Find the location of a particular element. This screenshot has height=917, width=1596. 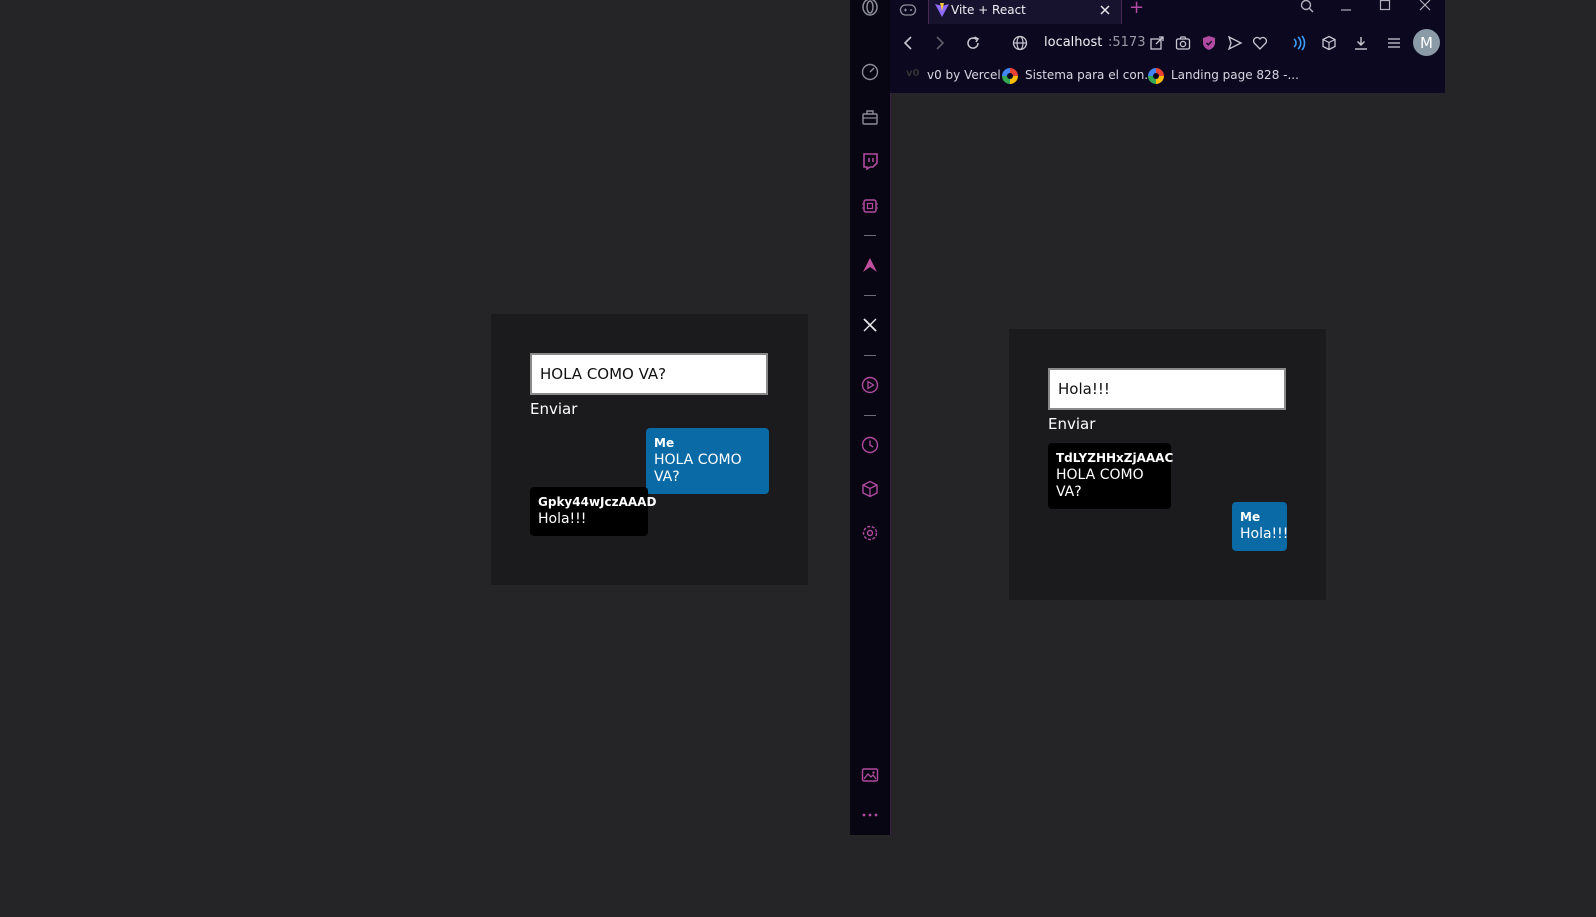

minimize-icon is located at coordinates (1346, 9).